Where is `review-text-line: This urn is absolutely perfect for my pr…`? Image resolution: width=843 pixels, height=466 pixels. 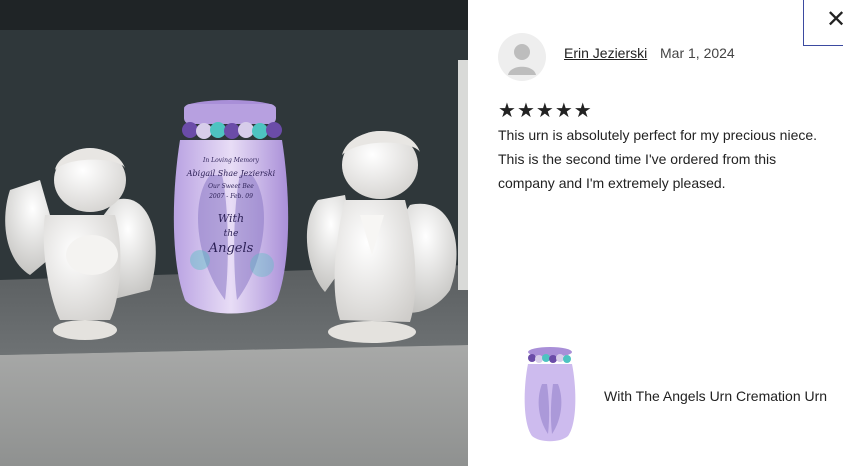 review-text-line: This urn is absolutely perfect for my pr… is located at coordinates (658, 135).